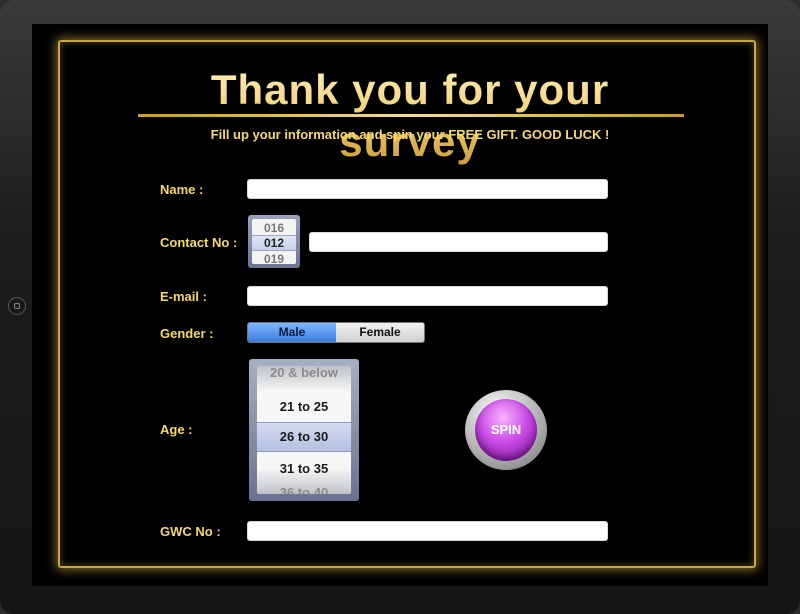  Describe the element at coordinates (190, 531) in the screenshot. I see `gwc-label: GWC No :` at that location.